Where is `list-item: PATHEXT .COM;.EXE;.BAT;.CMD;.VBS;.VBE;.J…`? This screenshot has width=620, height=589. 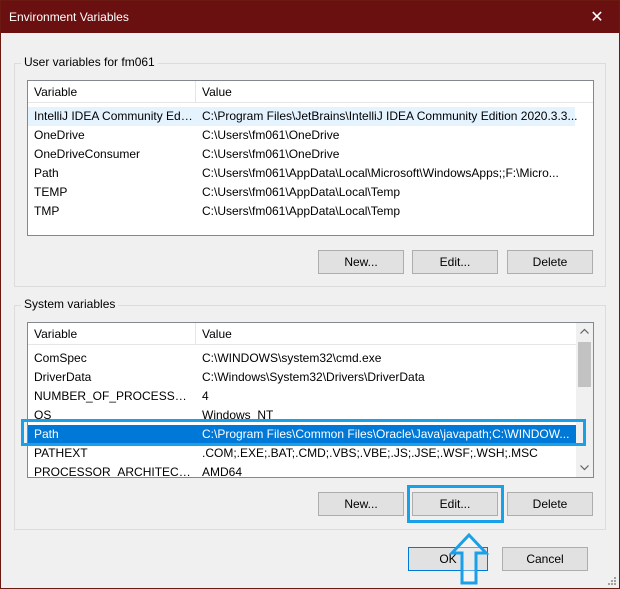 list-item: PATHEXT .COM;.EXE;.BAT;.CMD;.VBS;.VBE;.J… is located at coordinates (302, 453).